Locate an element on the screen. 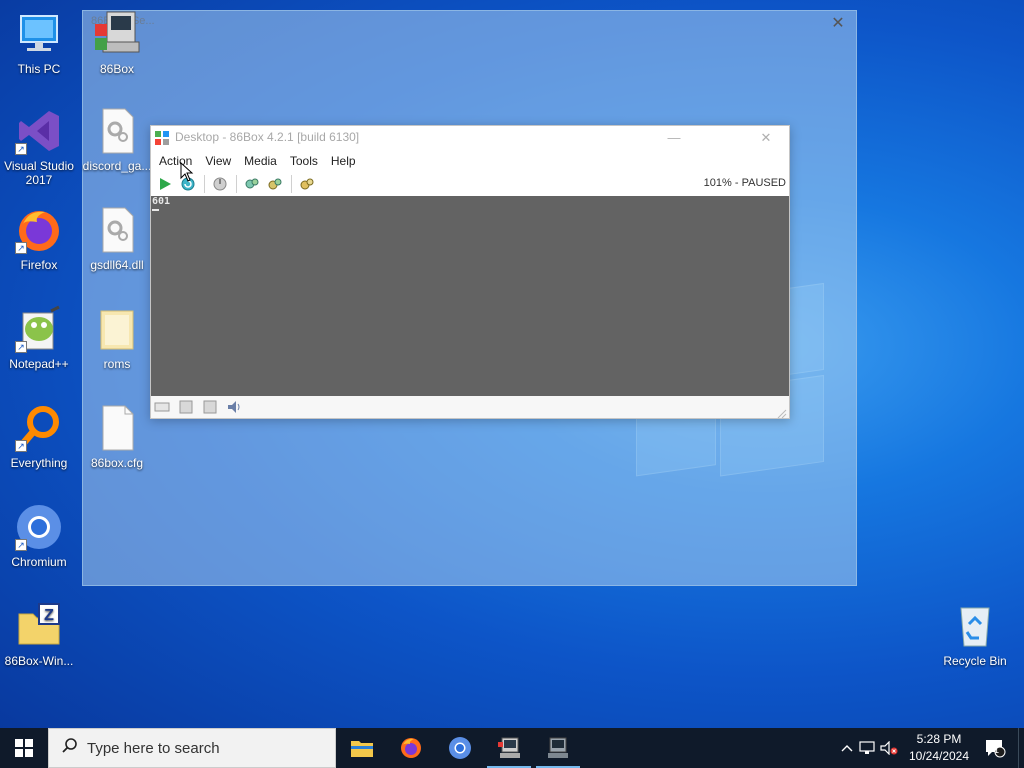 This screenshot has height=768, width=1024. desktop-icon-label: Firefox is located at coordinates (39, 265).